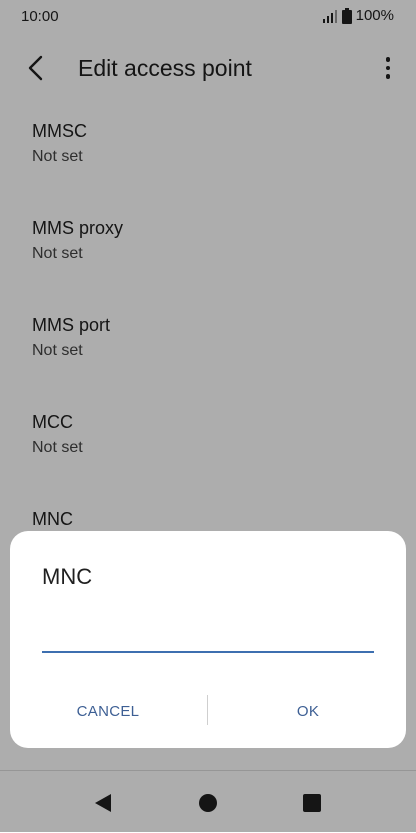  I want to click on dialog-actions: CANCEL OK, so click(208, 711).